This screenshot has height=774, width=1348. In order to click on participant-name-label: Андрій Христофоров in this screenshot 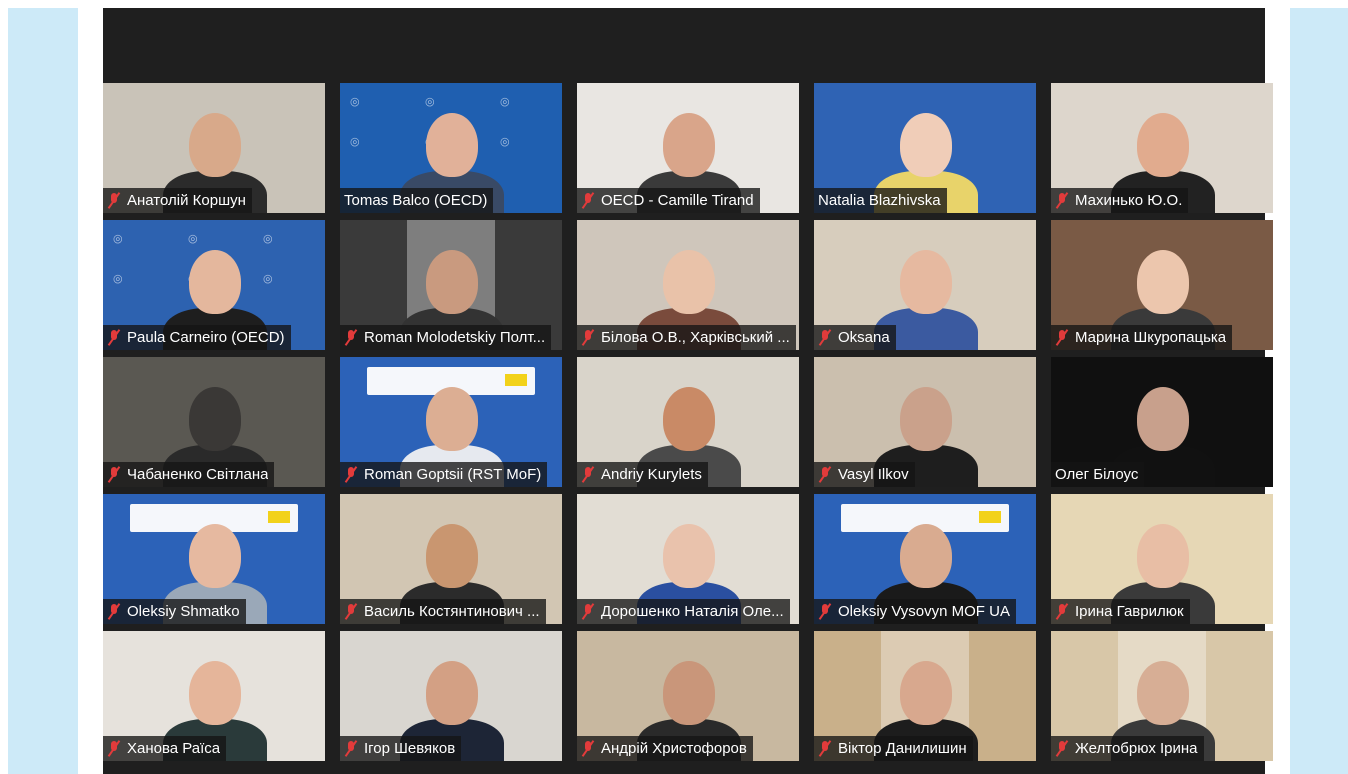, I will do `click(665, 748)`.